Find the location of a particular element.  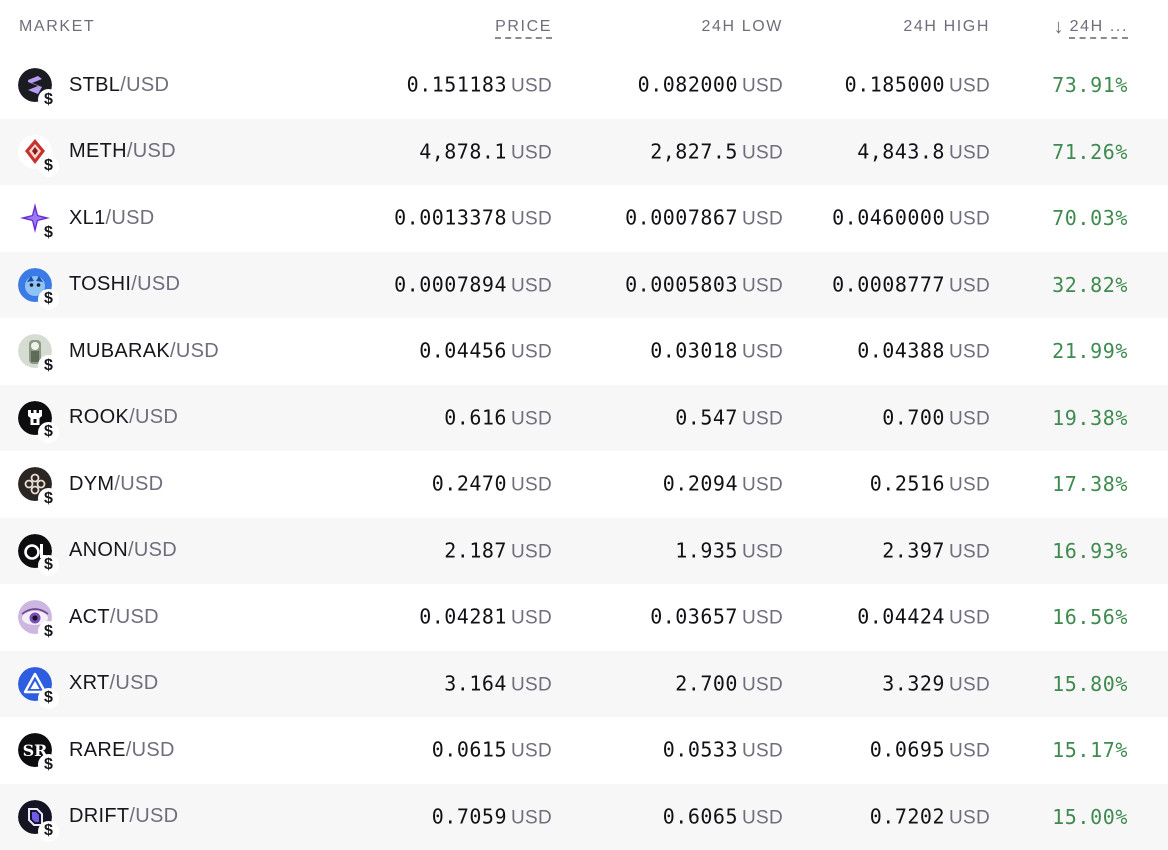

market-cell: $DRIFT/USD is located at coordinates (98, 817).